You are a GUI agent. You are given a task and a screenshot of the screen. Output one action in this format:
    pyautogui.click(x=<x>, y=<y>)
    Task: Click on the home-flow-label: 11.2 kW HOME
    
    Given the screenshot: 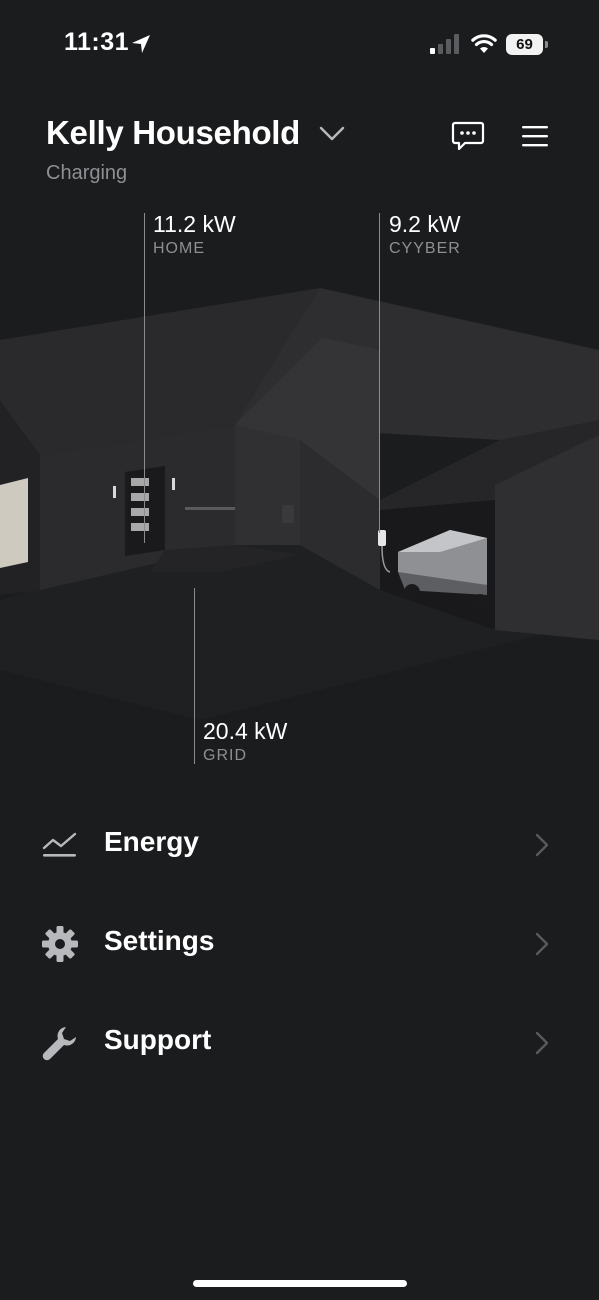 What is the action you would take?
    pyautogui.click(x=194, y=234)
    